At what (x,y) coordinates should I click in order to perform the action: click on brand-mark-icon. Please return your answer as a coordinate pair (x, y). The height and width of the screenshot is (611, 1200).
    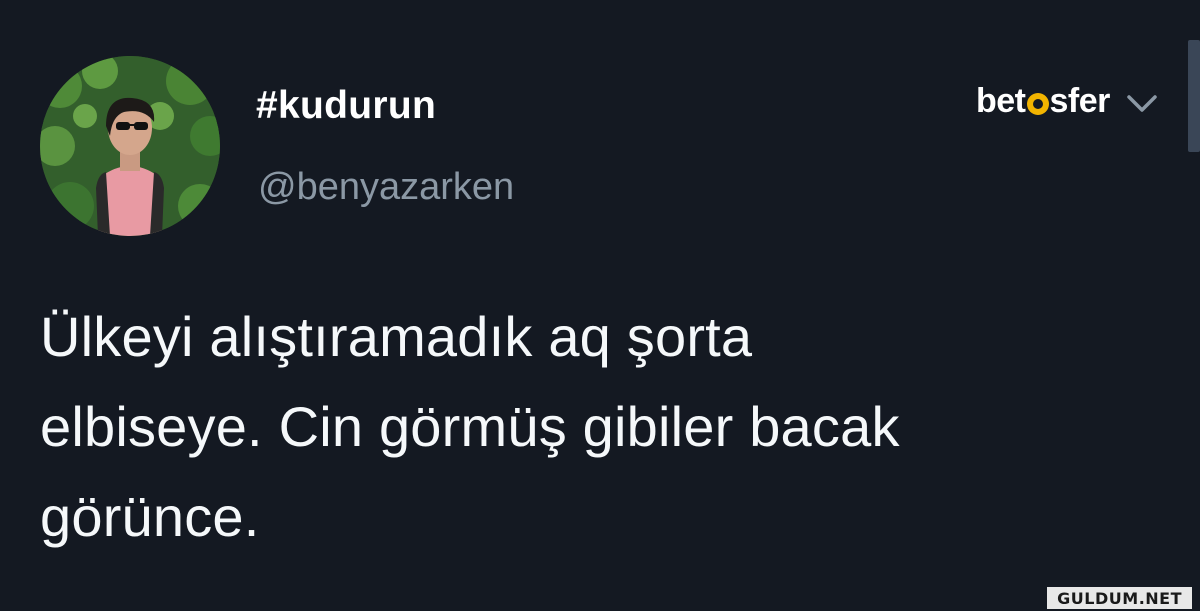
    Looking at the image, I should click on (1037, 103).